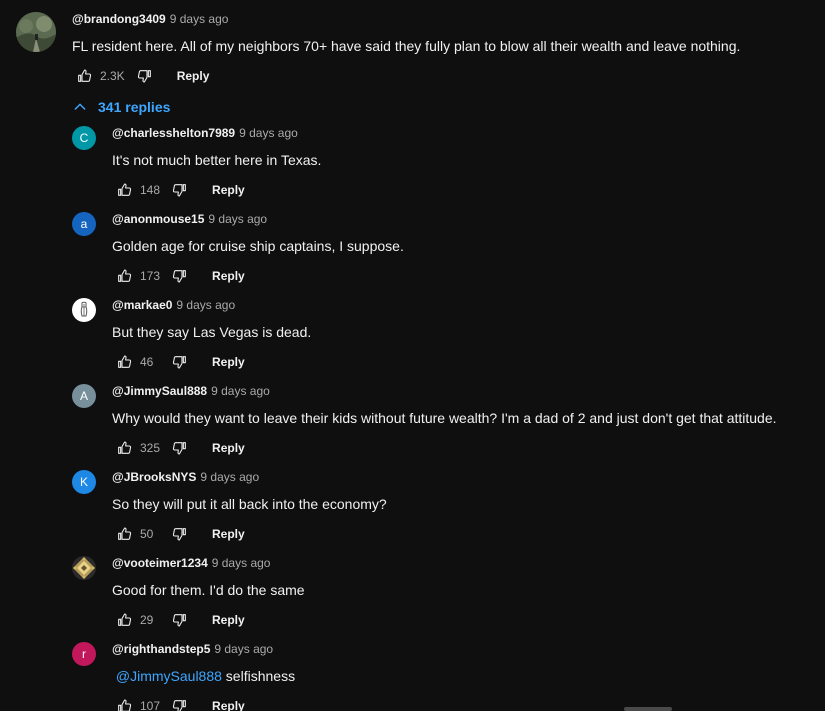  What do you see at coordinates (84, 482) in the screenshot?
I see `avatar: K` at bounding box center [84, 482].